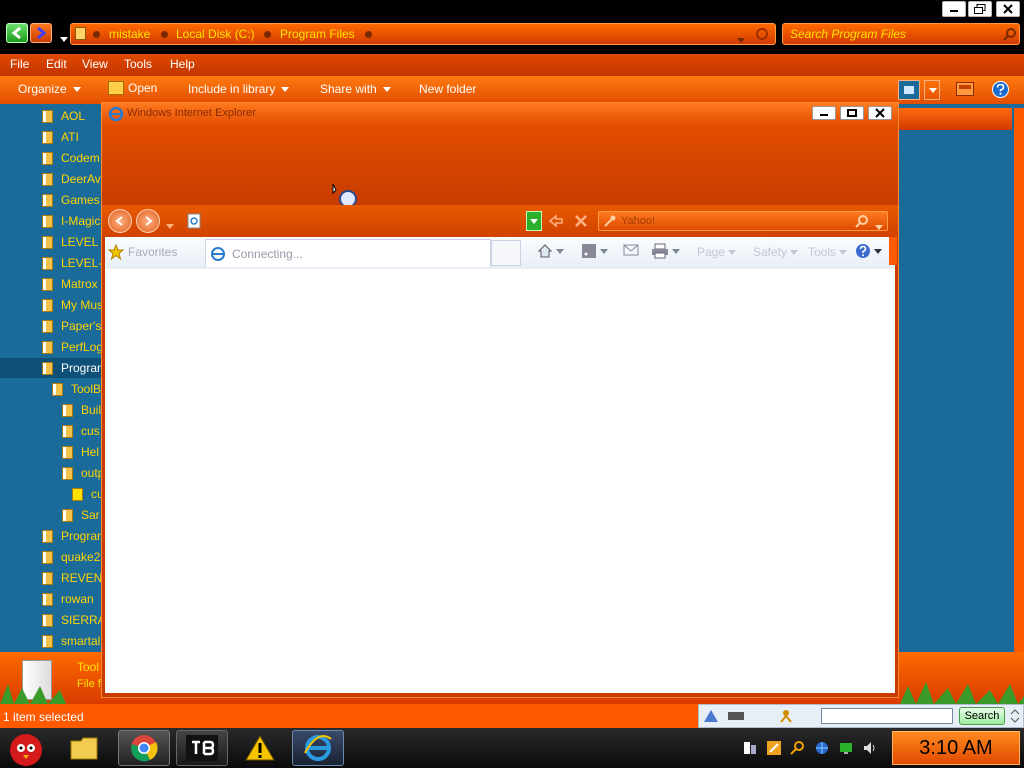  Describe the element at coordinates (741, 39) in the screenshot. I see `address-dropdown` at that location.